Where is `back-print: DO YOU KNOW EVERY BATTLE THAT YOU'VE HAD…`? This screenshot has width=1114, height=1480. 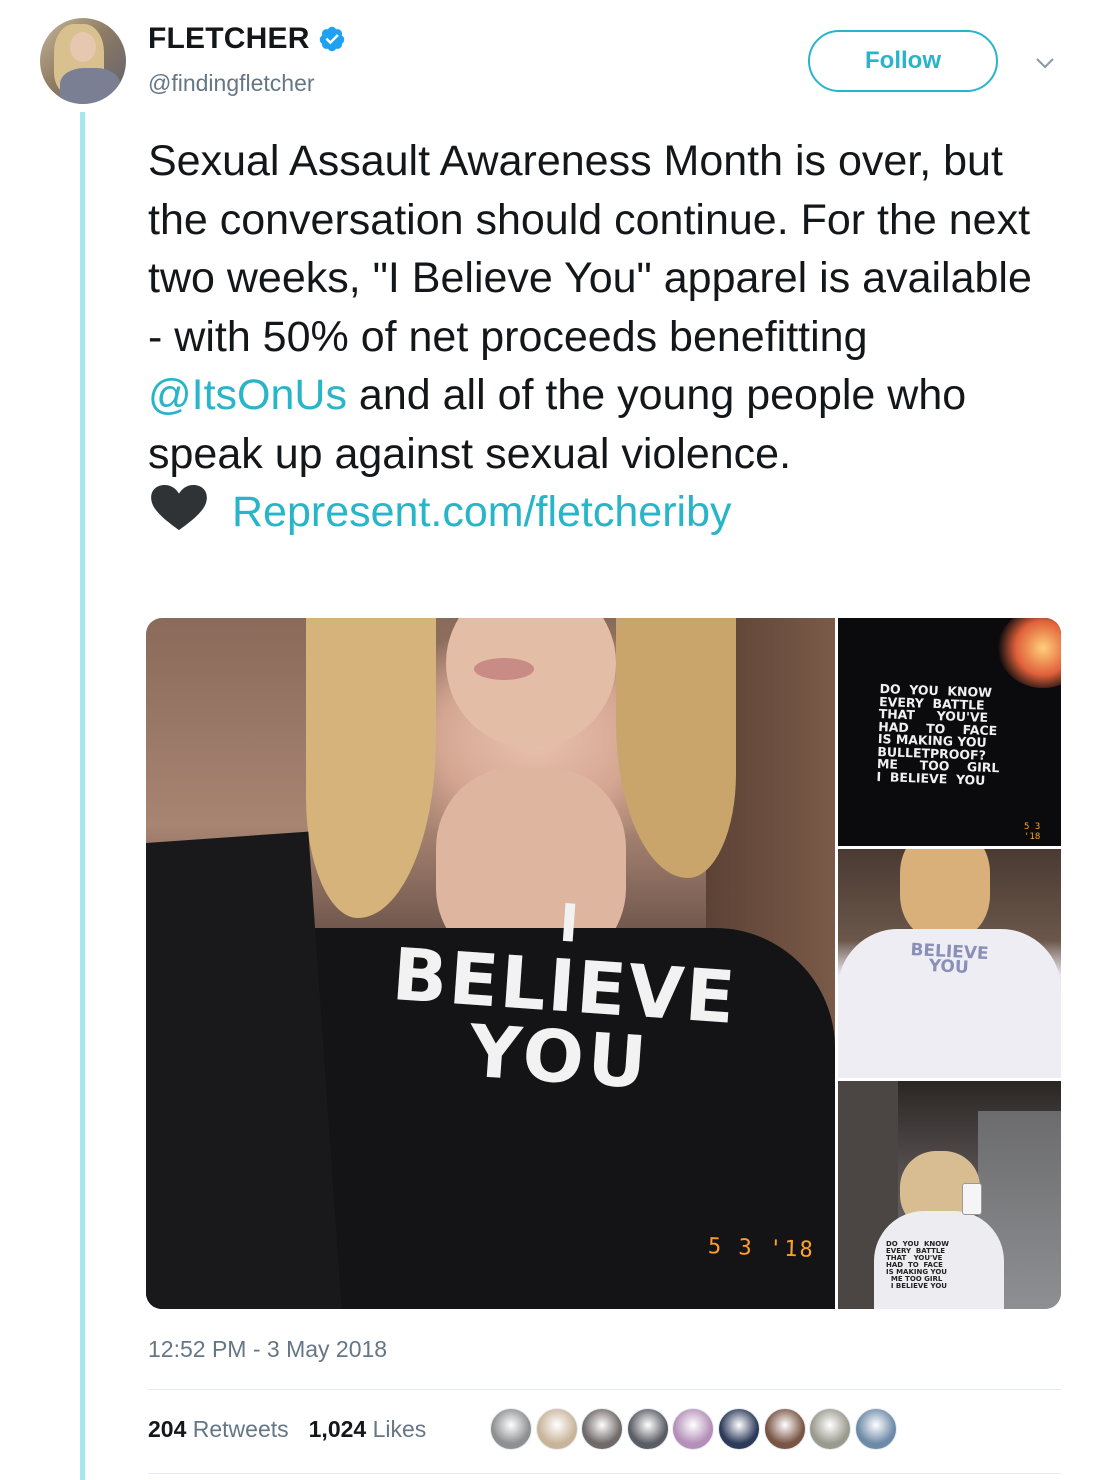
back-print: DO YOU KNOW EVERY BATTLE THAT YOU'VE HAD… is located at coordinates (917, 1265).